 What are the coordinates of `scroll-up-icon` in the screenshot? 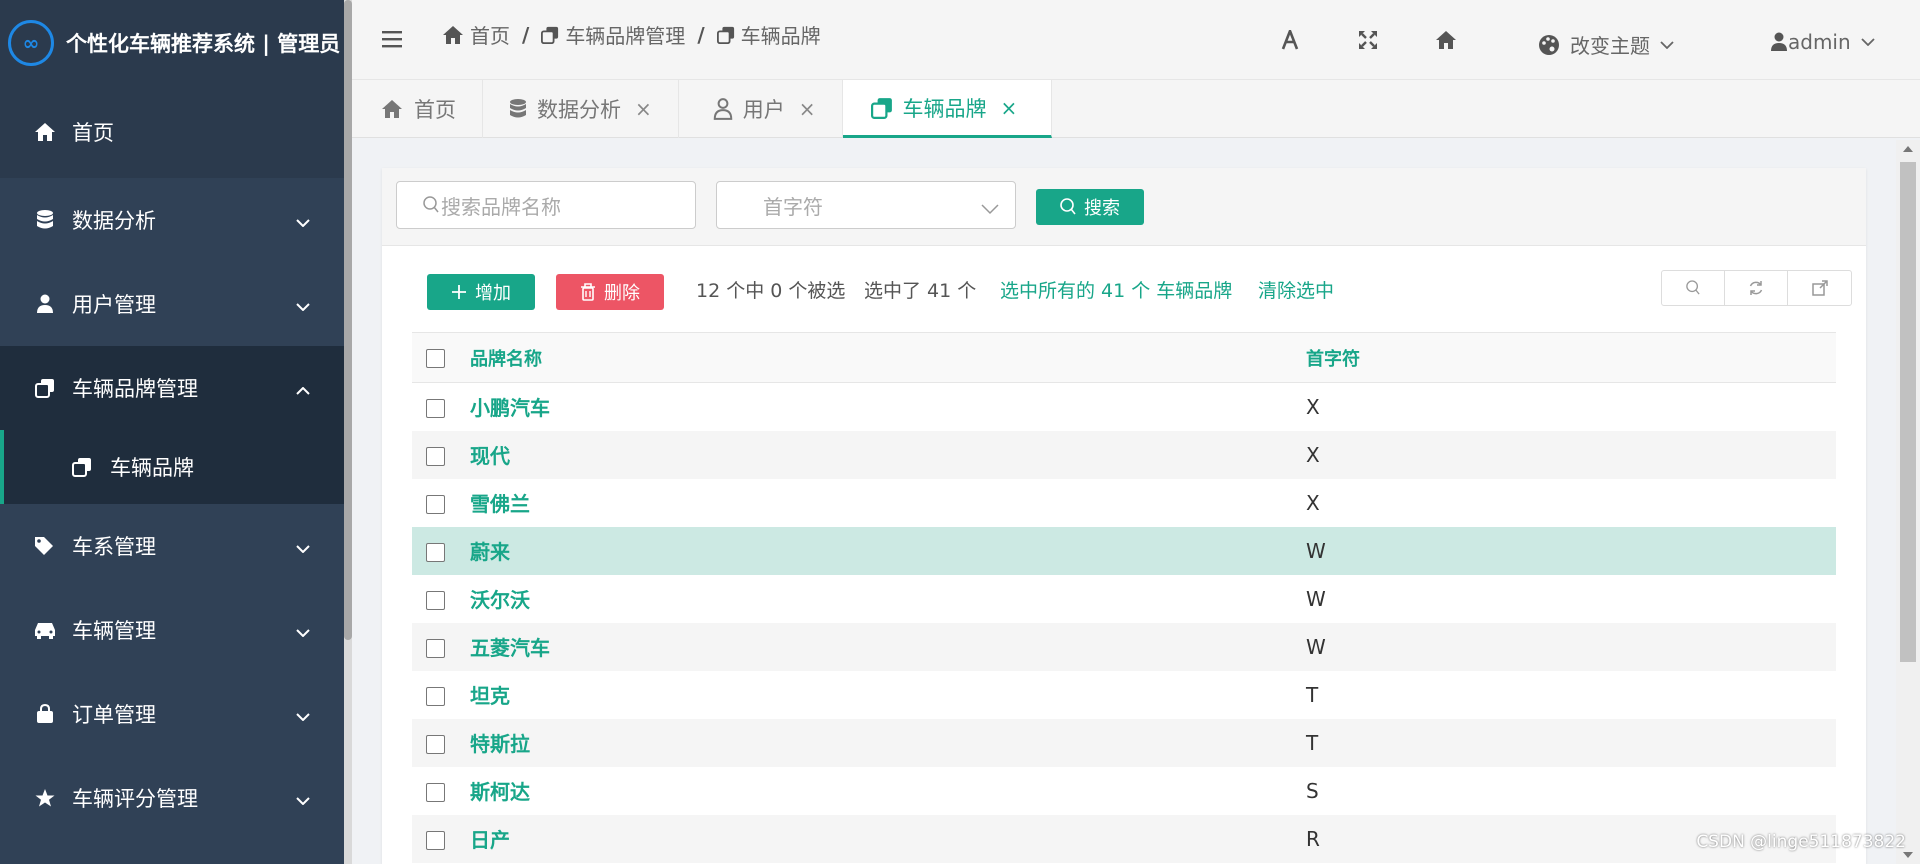 It's located at (1908, 149).